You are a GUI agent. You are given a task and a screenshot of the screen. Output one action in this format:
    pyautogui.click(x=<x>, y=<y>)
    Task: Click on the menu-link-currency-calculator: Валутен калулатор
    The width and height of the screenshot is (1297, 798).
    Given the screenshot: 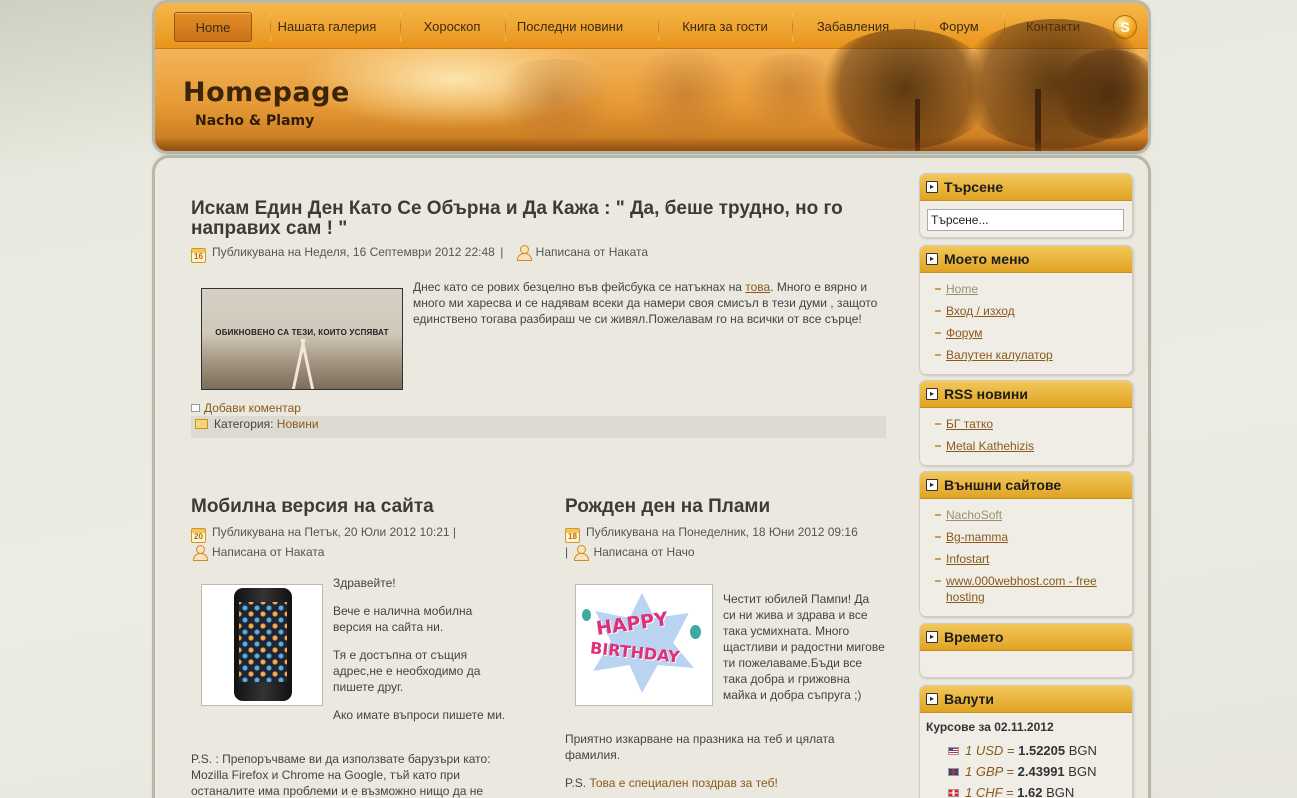 What is the action you would take?
    pyautogui.click(x=999, y=355)
    